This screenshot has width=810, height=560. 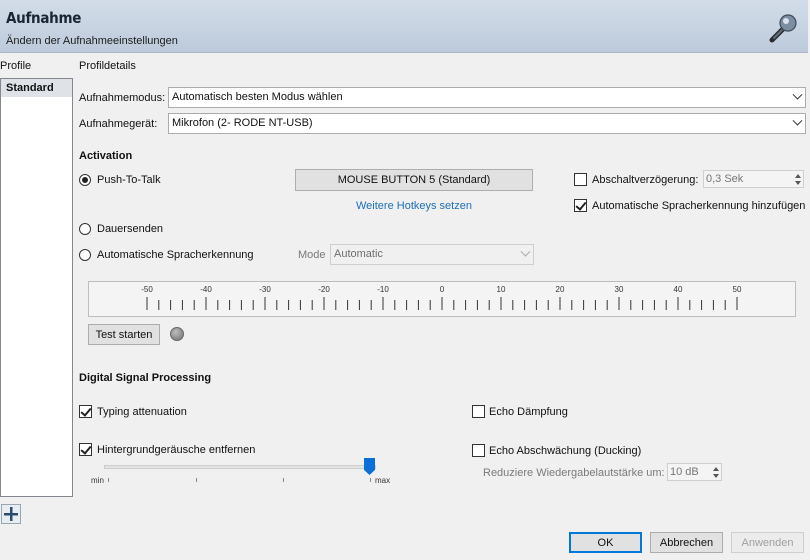 What do you see at coordinates (605, 542) in the screenshot?
I see `ok-button: OK` at bounding box center [605, 542].